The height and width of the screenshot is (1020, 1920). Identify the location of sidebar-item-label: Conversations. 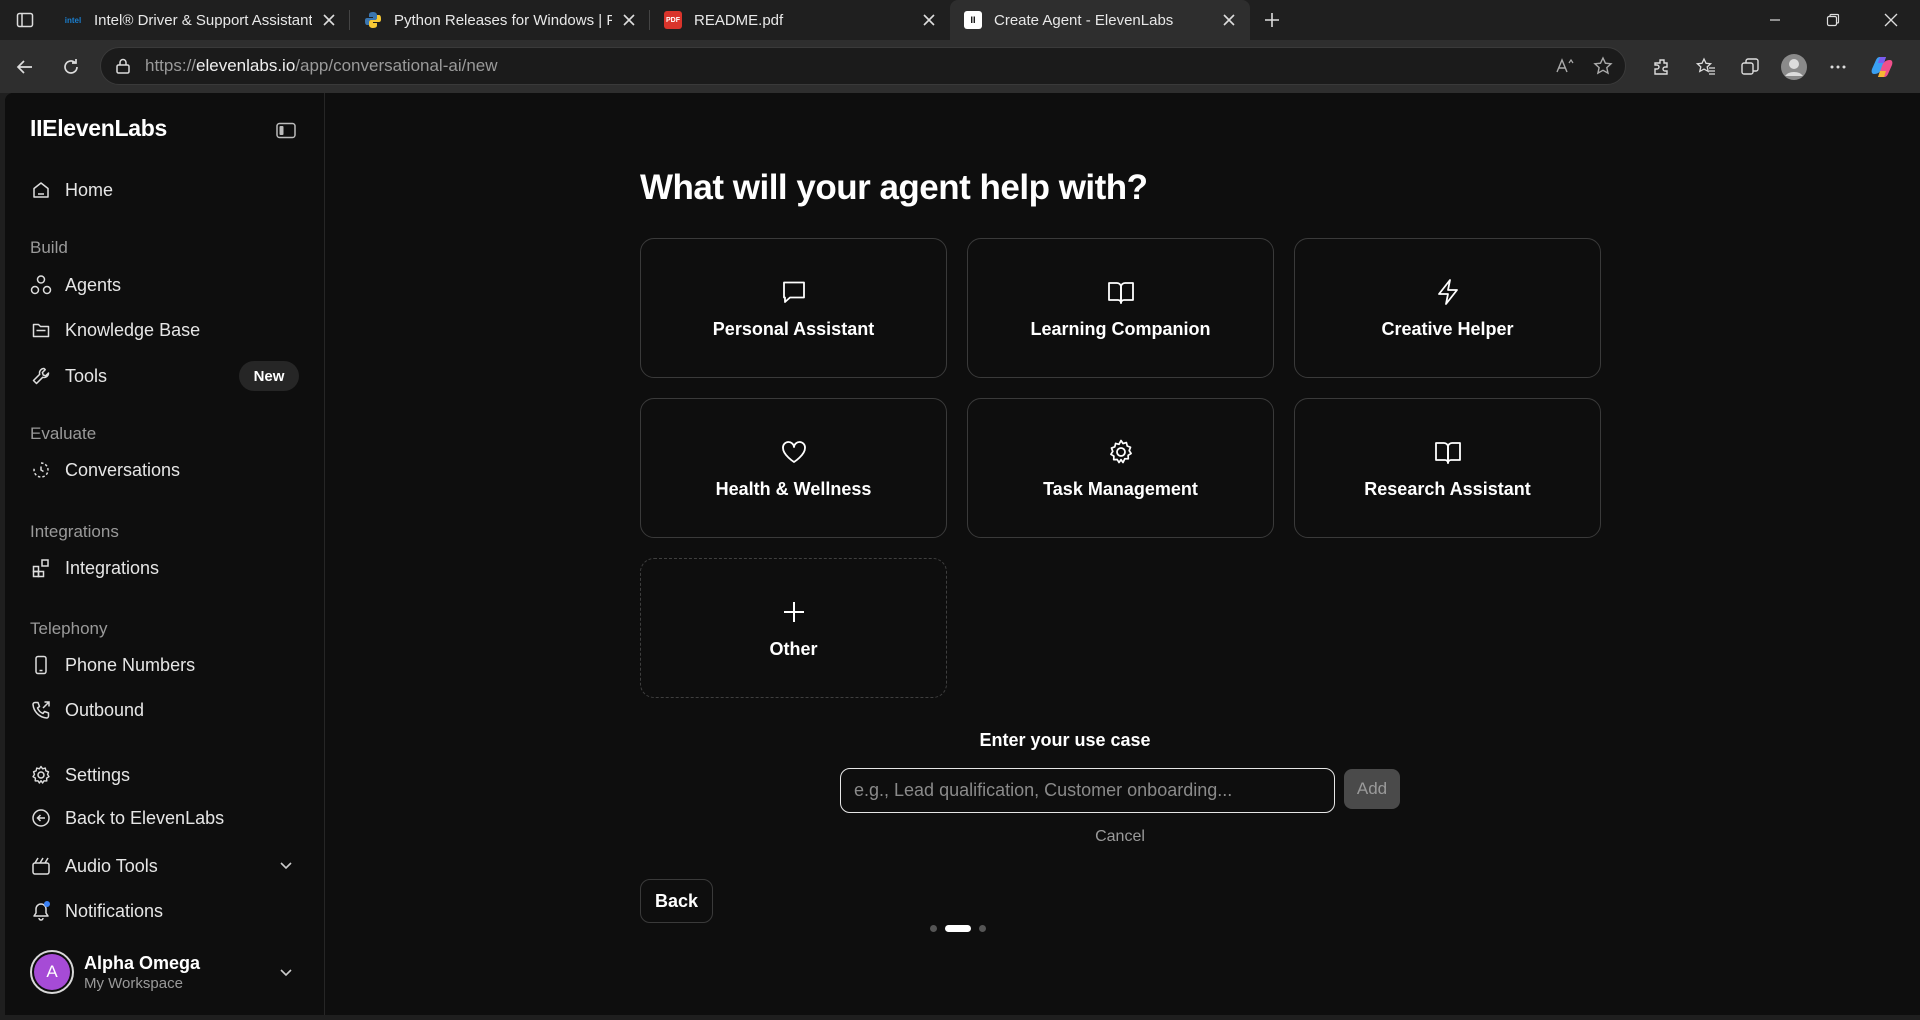
(123, 469).